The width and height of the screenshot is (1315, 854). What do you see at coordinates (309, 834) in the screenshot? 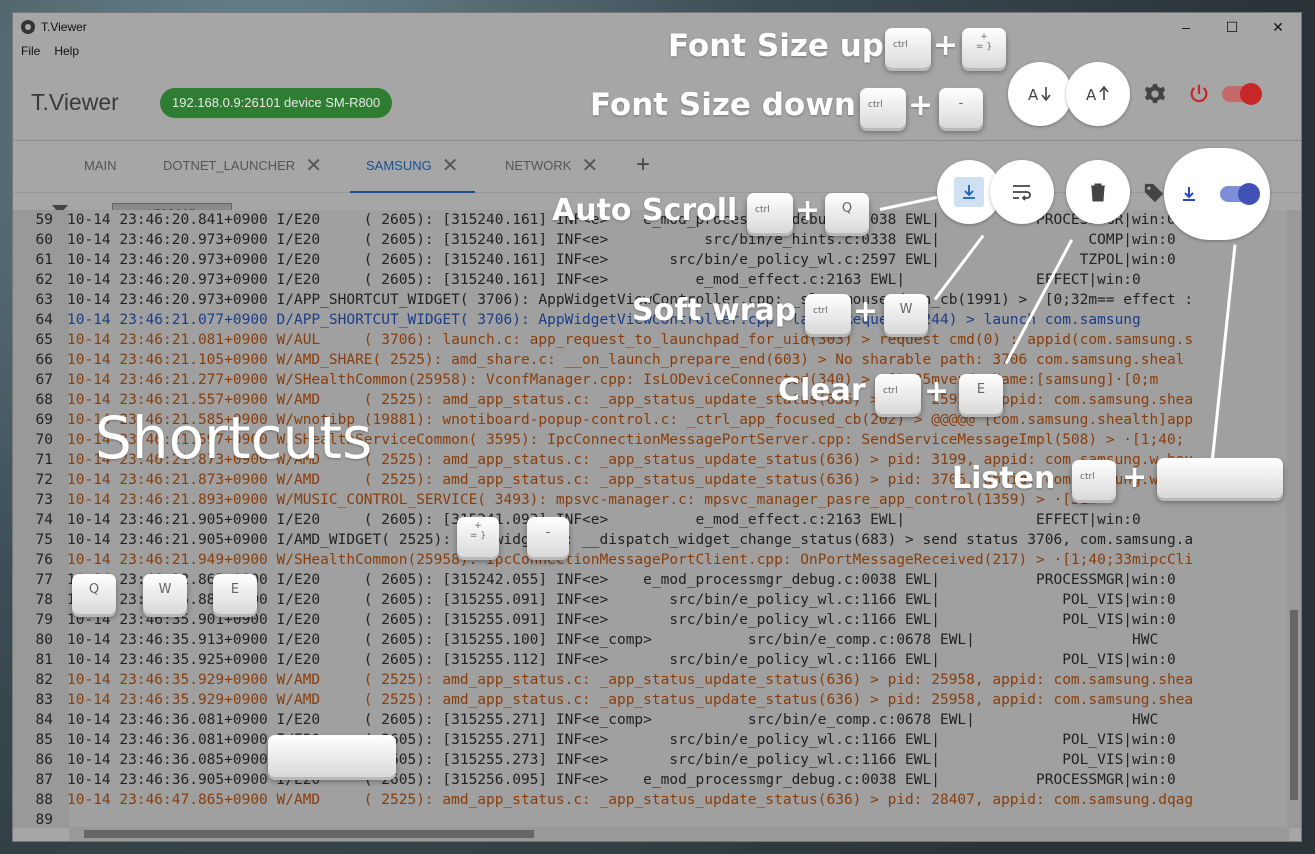
I see `horizontal-scroll-thumb` at bounding box center [309, 834].